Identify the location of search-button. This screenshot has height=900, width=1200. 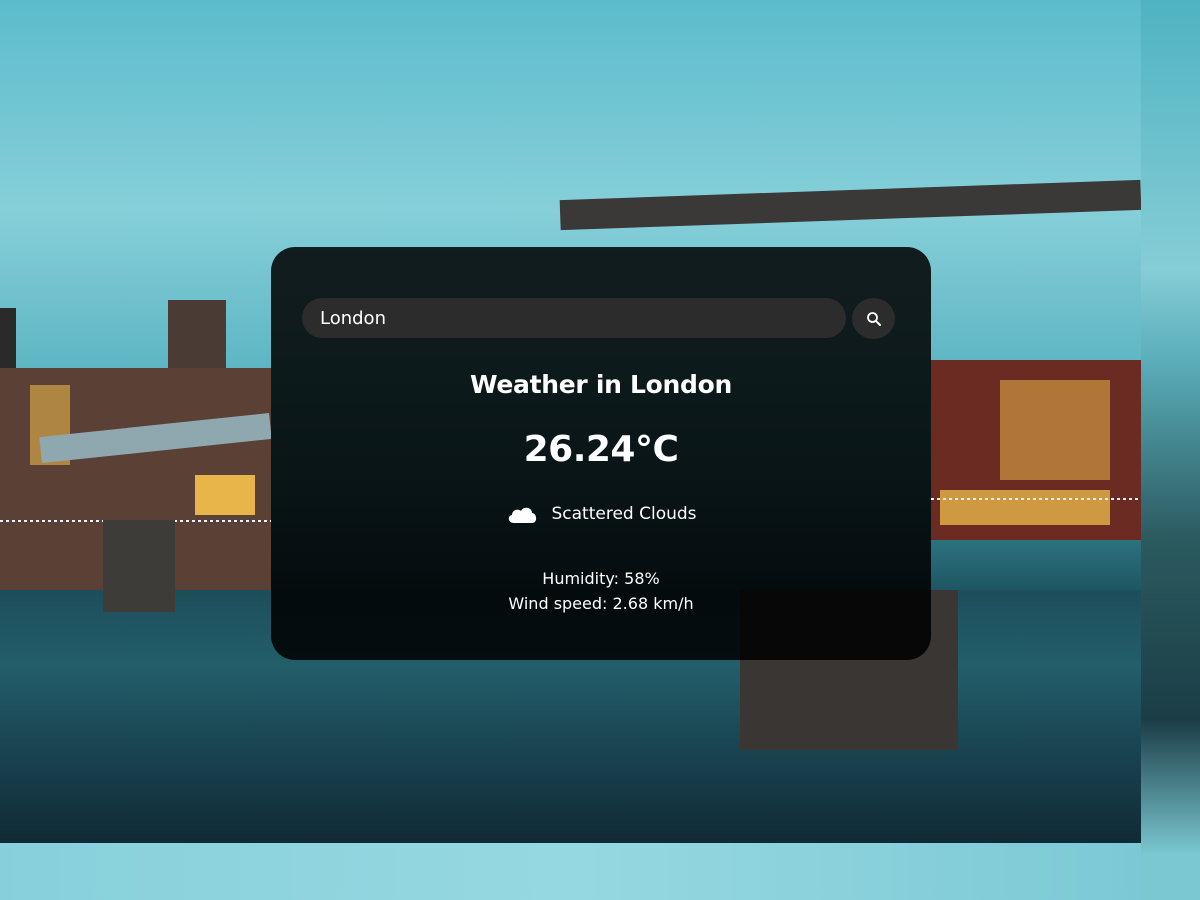
(873, 318).